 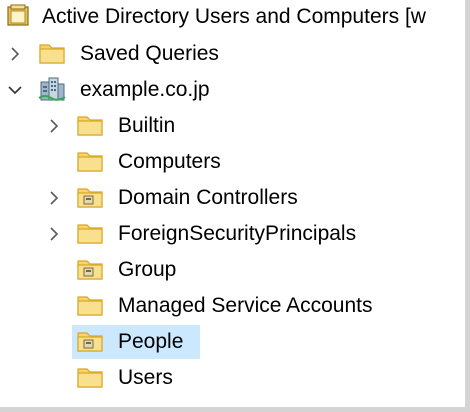 What do you see at coordinates (237, 233) in the screenshot?
I see `tree-item-label: ForeignSecurityPrincipals` at bounding box center [237, 233].